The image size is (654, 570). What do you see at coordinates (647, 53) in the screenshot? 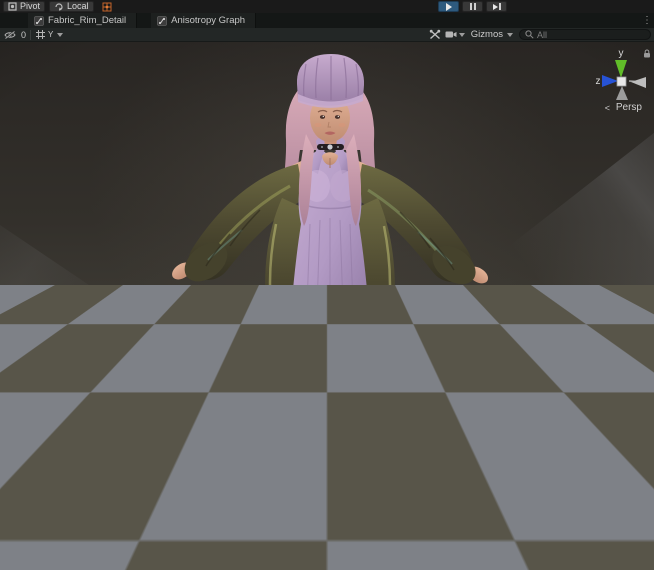
I see `gizmo-lock-icon` at bounding box center [647, 53].